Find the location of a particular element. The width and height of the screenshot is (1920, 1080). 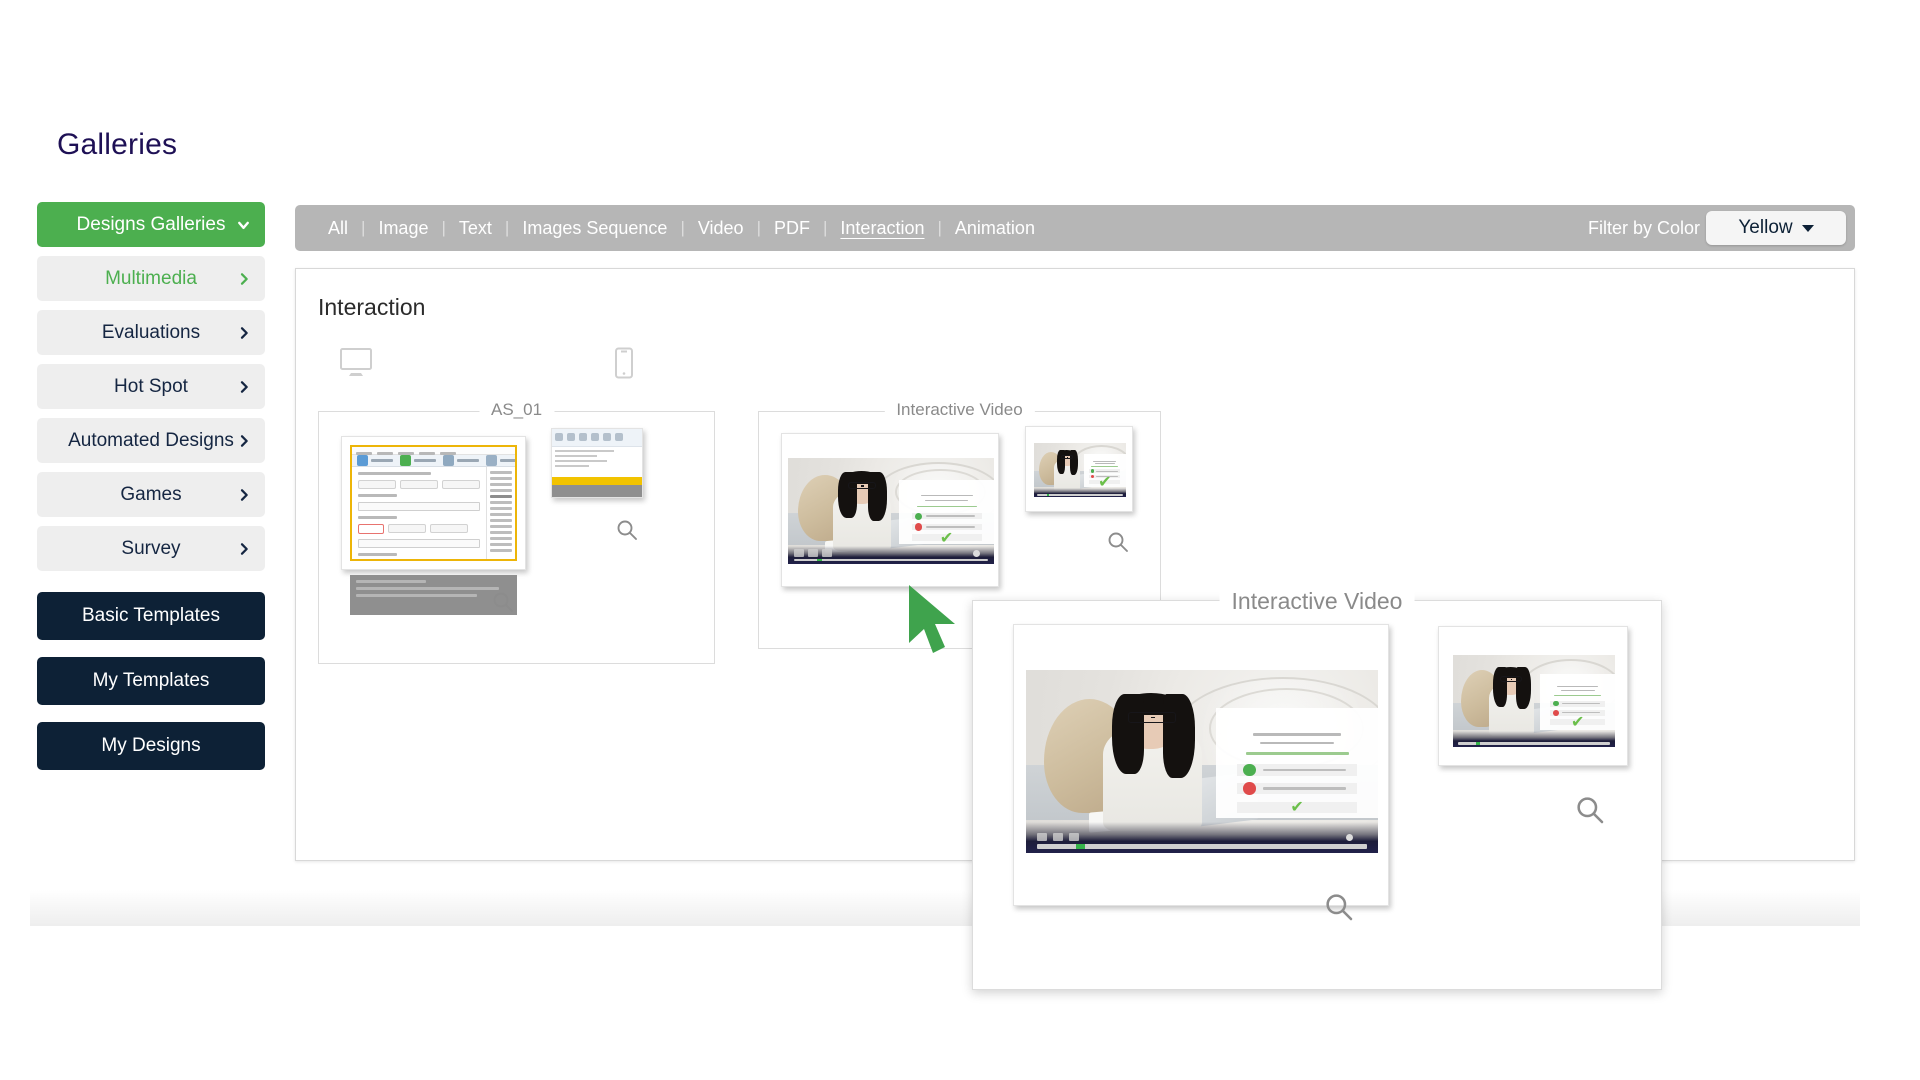

sidebar-item-automated-designs: Automated Designs is located at coordinates (151, 440).